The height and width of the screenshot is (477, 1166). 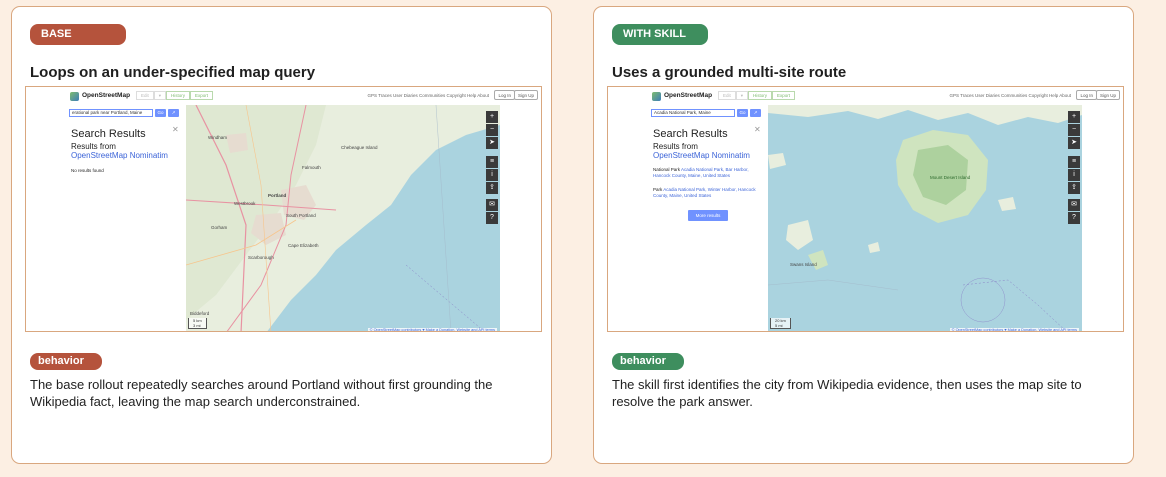 I want to click on base-tag: BASE, so click(x=78, y=34).